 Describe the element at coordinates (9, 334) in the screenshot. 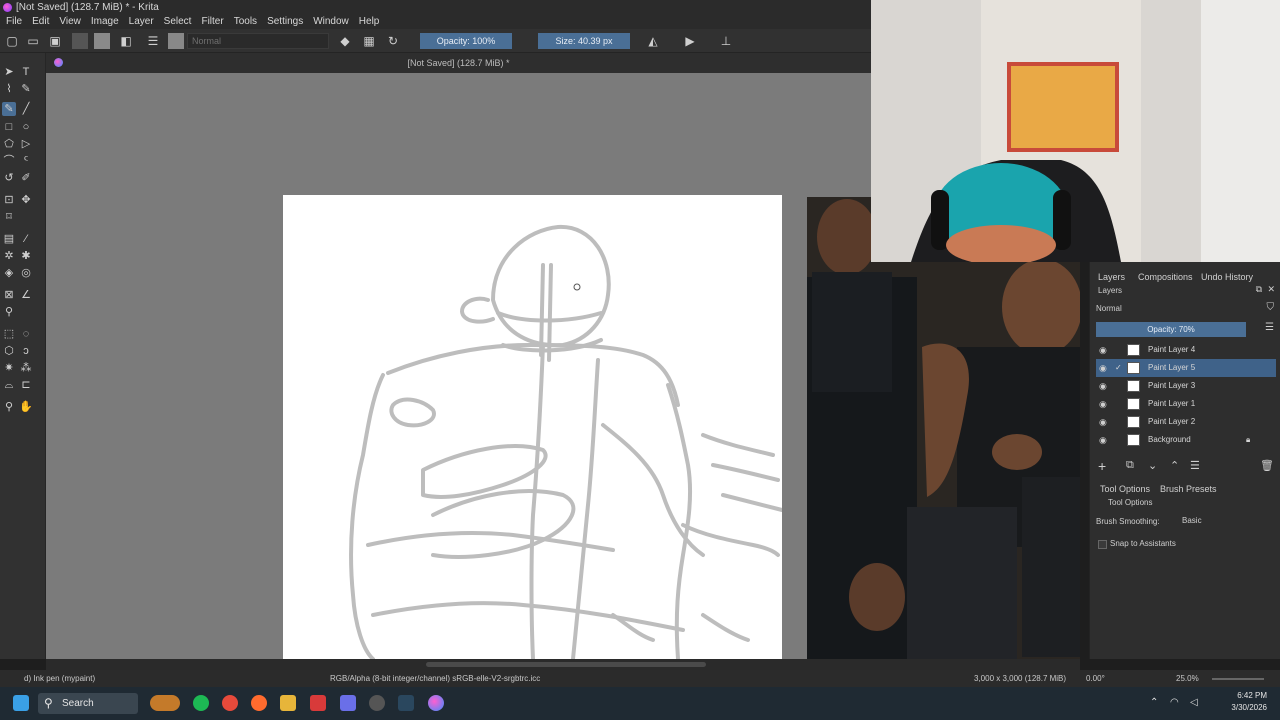

I see `rectangular-selection-tool-icon: ⬚` at that location.